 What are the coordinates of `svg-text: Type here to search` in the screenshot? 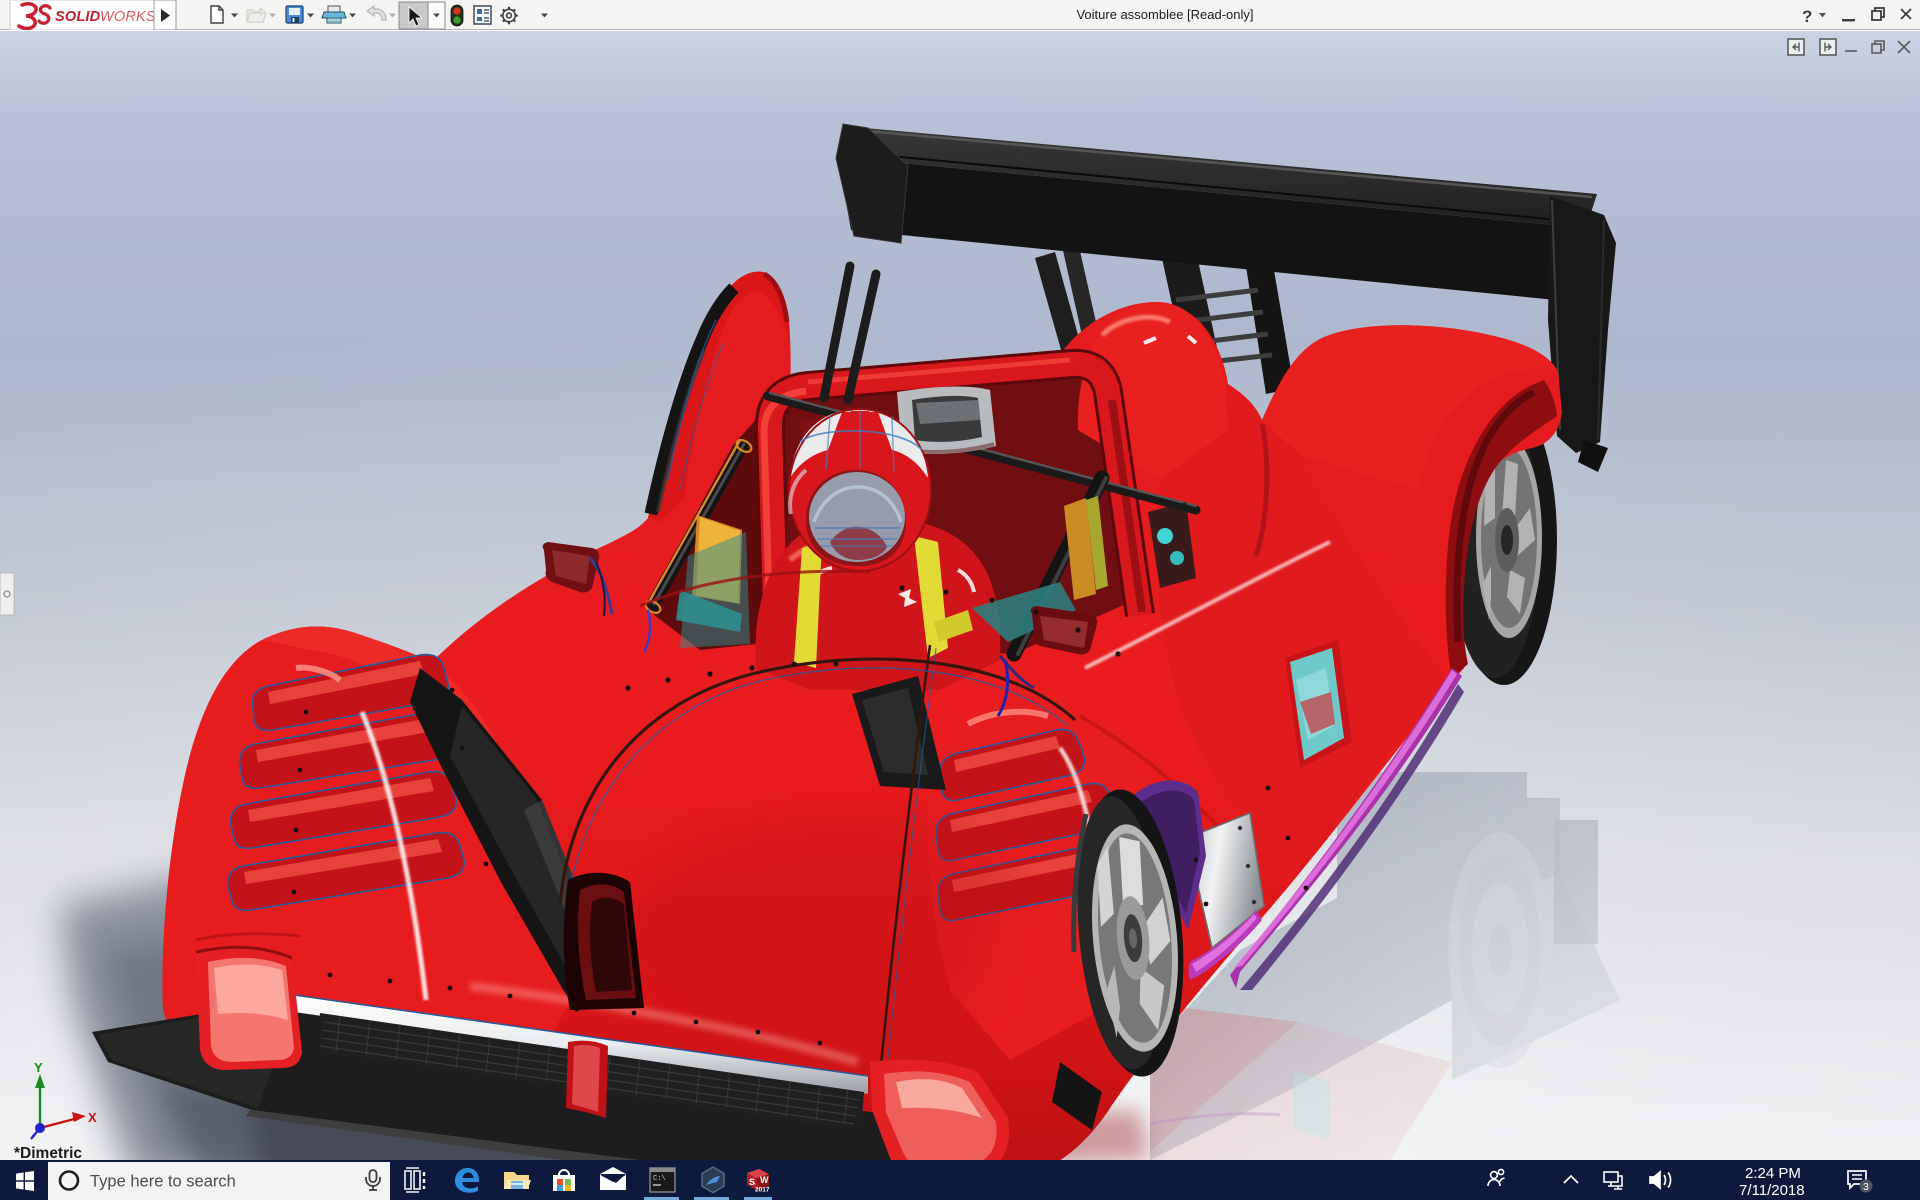 It's located at (163, 1182).